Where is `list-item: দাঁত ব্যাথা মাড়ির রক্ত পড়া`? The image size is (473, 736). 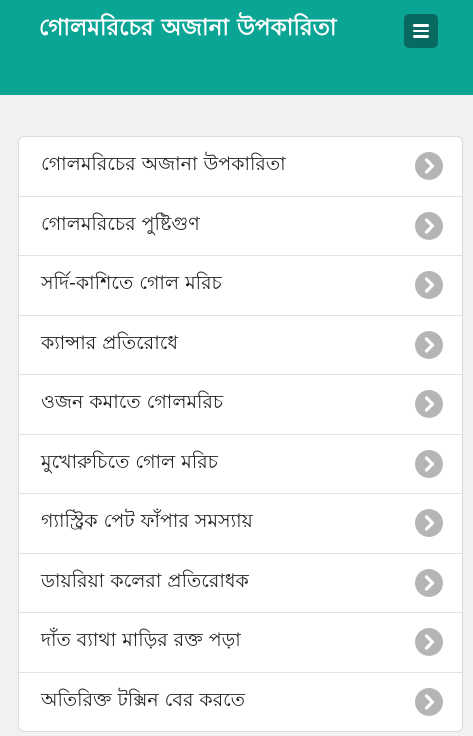 list-item: দাঁত ব্যাথা মাড়ির রক্ত পড়া is located at coordinates (240, 643).